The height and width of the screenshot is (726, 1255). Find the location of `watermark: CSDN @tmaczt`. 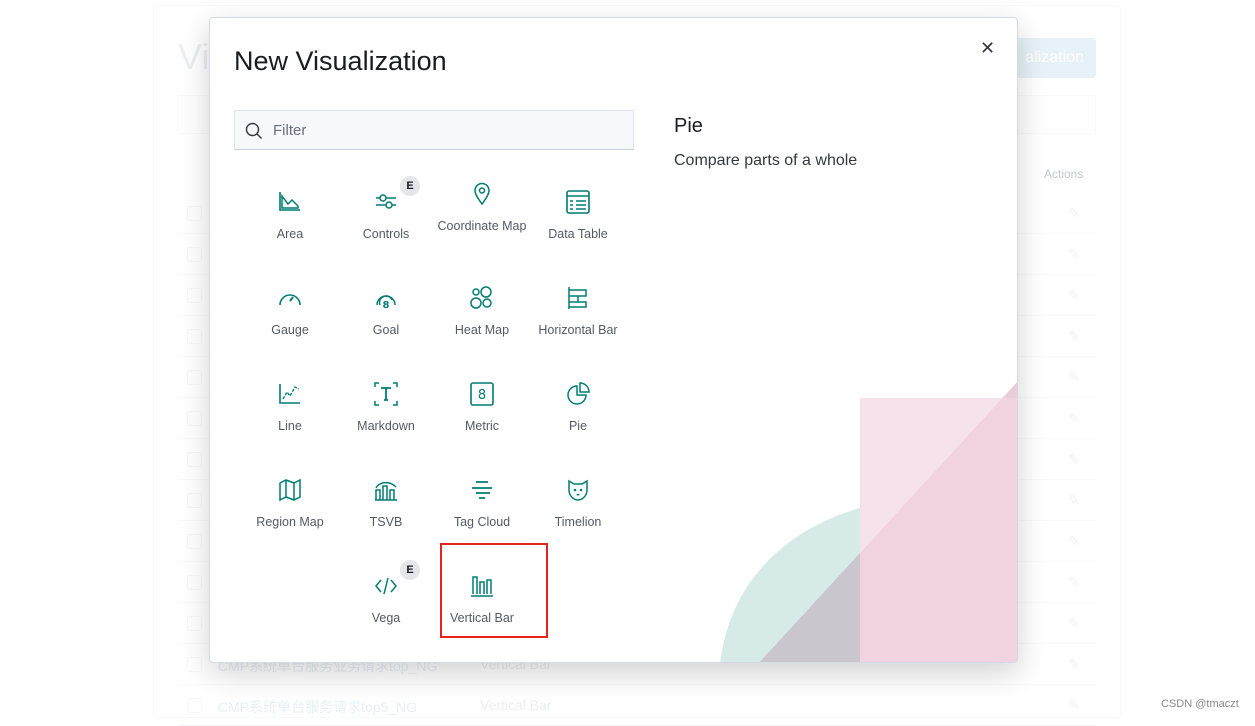

watermark: CSDN @tmaczt is located at coordinates (1200, 704).